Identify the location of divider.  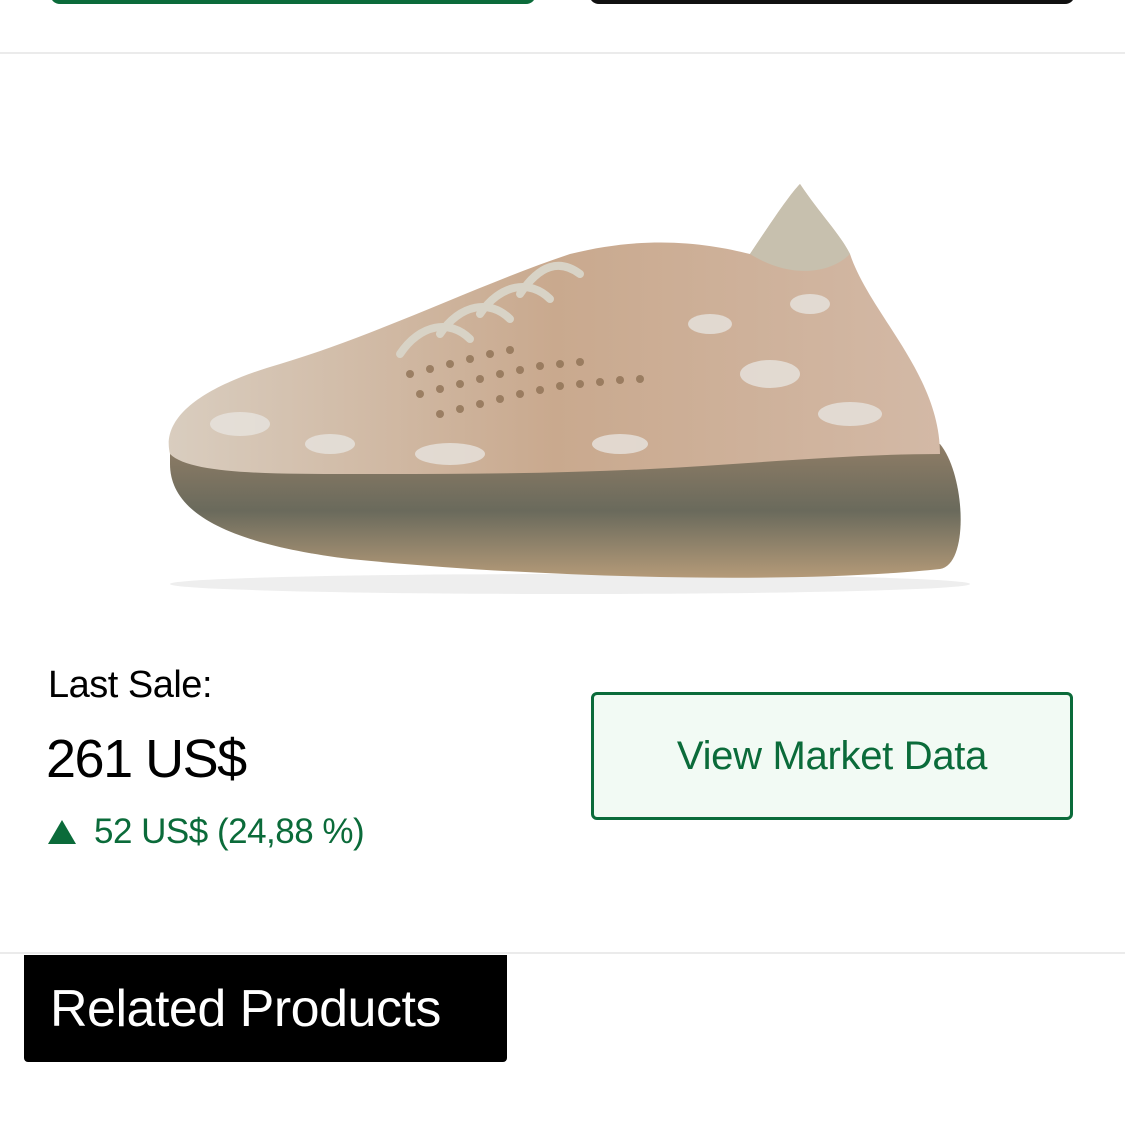
(562, 953).